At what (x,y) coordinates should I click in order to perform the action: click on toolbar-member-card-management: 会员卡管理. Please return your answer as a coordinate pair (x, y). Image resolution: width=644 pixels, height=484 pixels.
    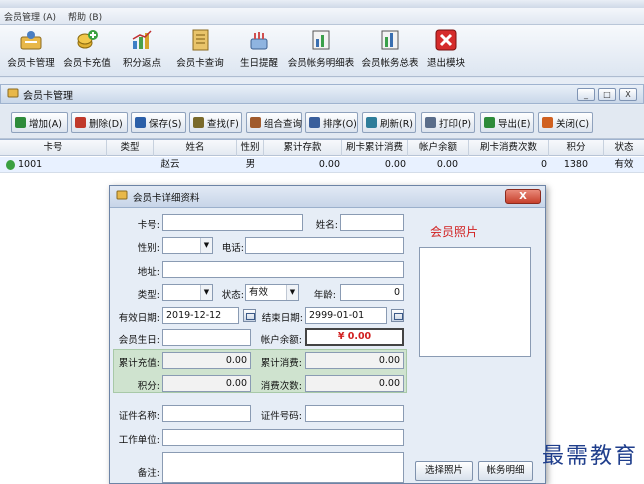
    Looking at the image, I should click on (31, 51).